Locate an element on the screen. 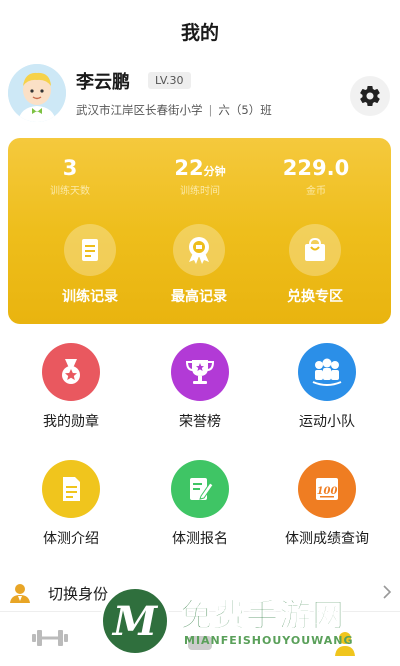 Image resolution: width=400 pixels, height=666 pixels. watermark-title: 免费手游网 is located at coordinates (262, 615).